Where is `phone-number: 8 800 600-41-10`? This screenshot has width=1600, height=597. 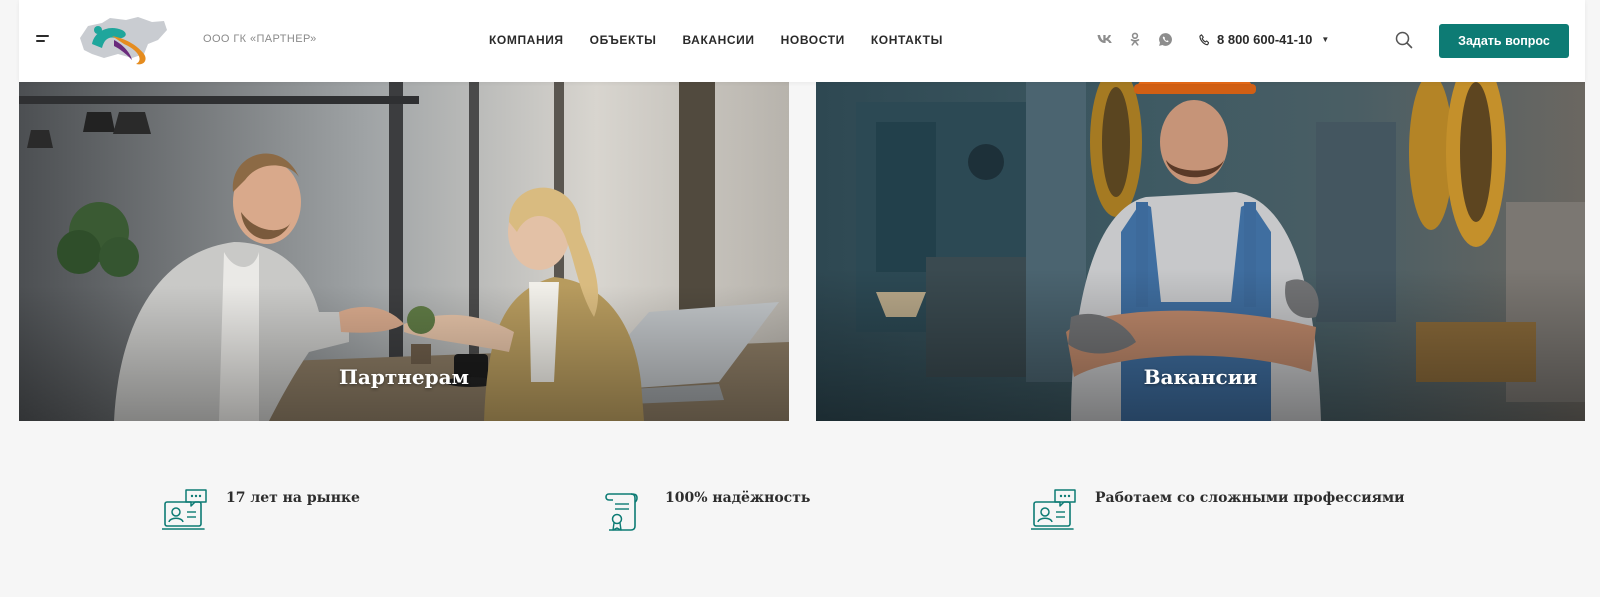
phone-number: 8 800 600-41-10 is located at coordinates (1265, 39).